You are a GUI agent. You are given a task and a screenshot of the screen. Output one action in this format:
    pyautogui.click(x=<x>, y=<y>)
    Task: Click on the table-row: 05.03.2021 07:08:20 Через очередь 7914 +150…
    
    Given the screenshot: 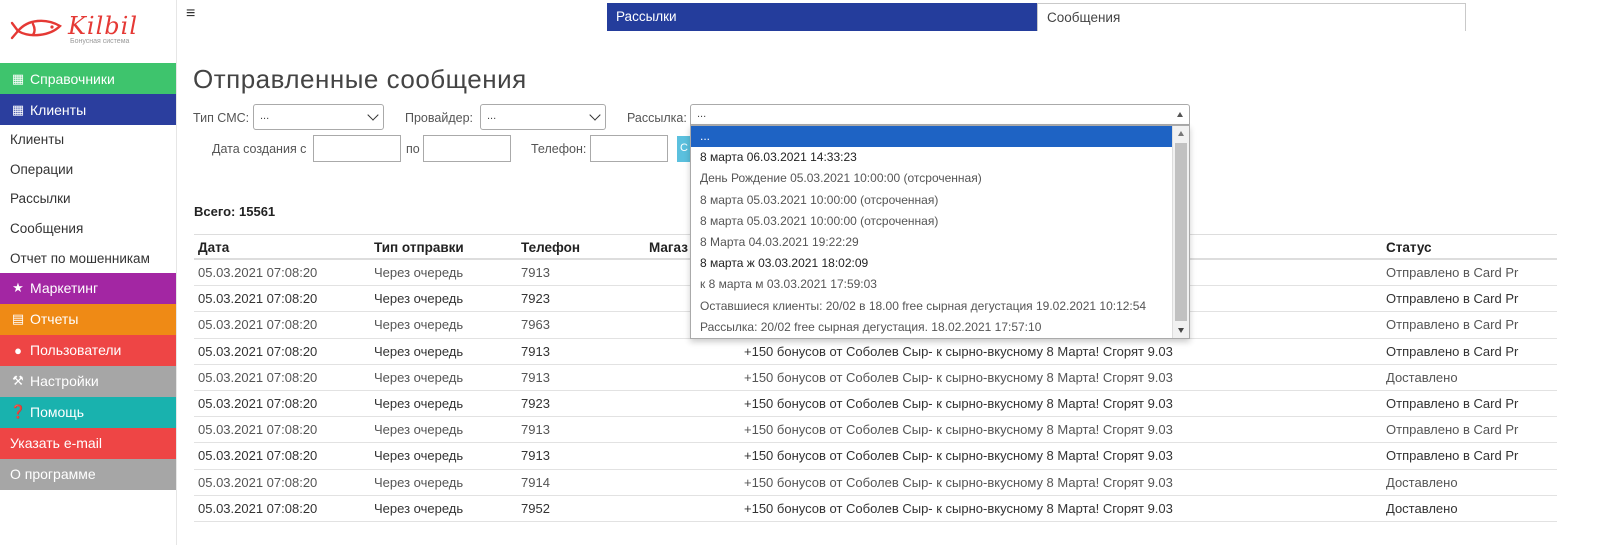 What is the action you would take?
    pyautogui.click(x=875, y=483)
    